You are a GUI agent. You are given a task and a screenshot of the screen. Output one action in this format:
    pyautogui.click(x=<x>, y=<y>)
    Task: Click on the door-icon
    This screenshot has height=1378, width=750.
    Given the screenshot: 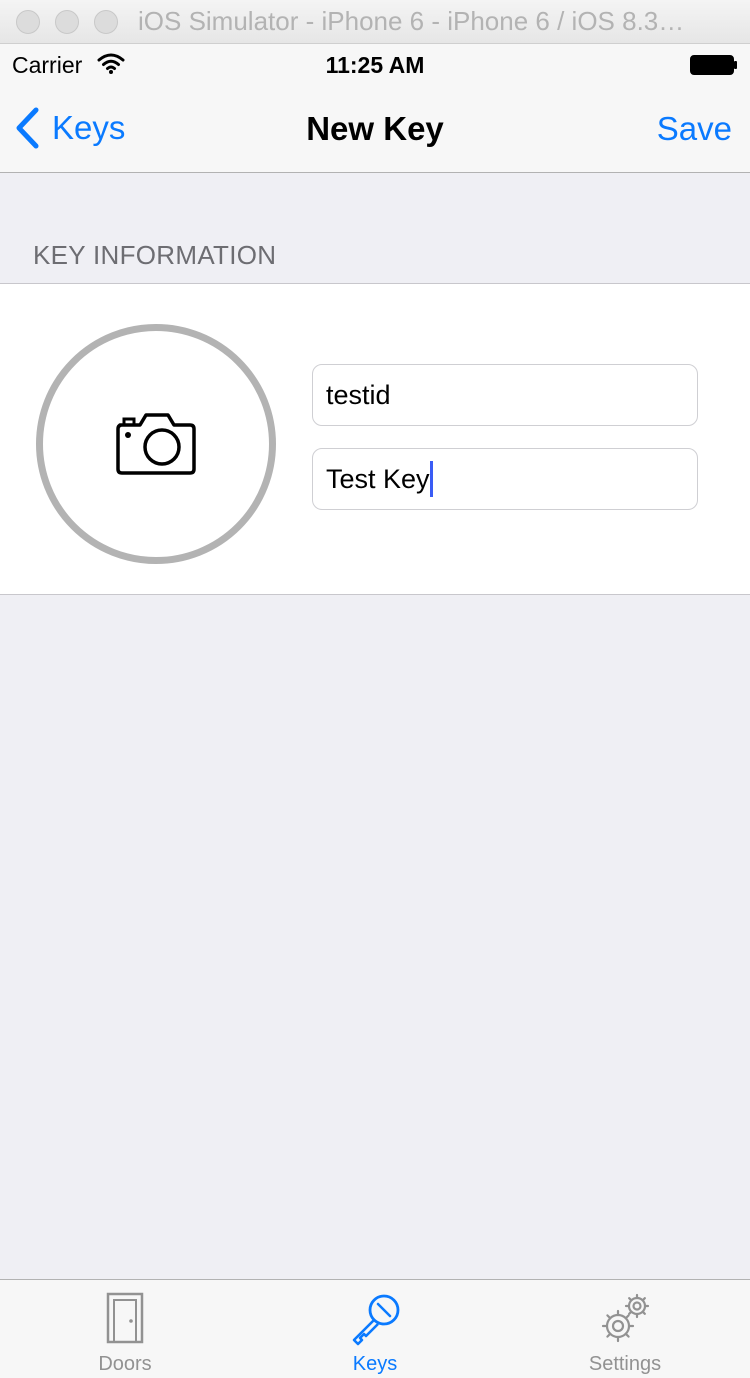 What is the action you would take?
    pyautogui.click(x=125, y=1318)
    